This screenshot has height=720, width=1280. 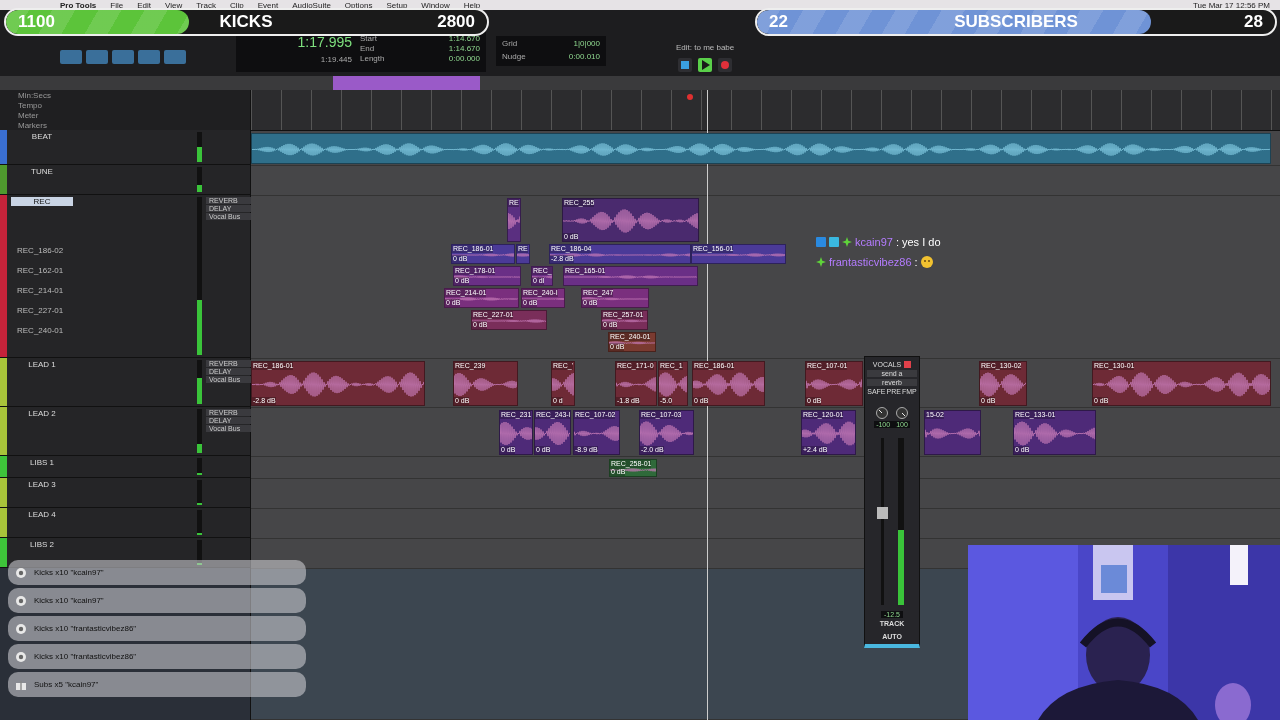 I want to click on playhead-marker, so click(x=690, y=97).